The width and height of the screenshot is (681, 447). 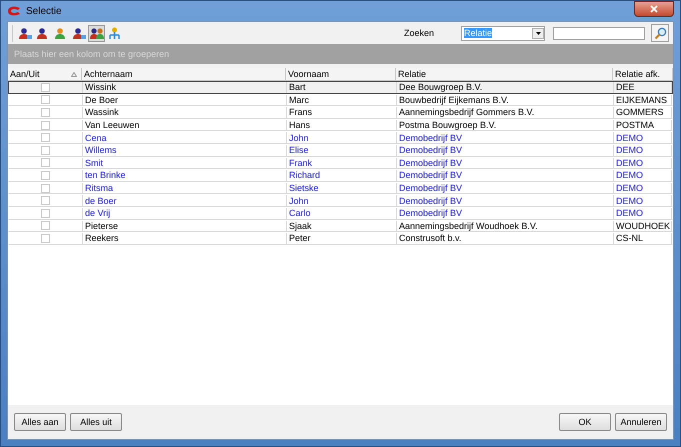 What do you see at coordinates (660, 33) in the screenshot?
I see `search-button` at bounding box center [660, 33].